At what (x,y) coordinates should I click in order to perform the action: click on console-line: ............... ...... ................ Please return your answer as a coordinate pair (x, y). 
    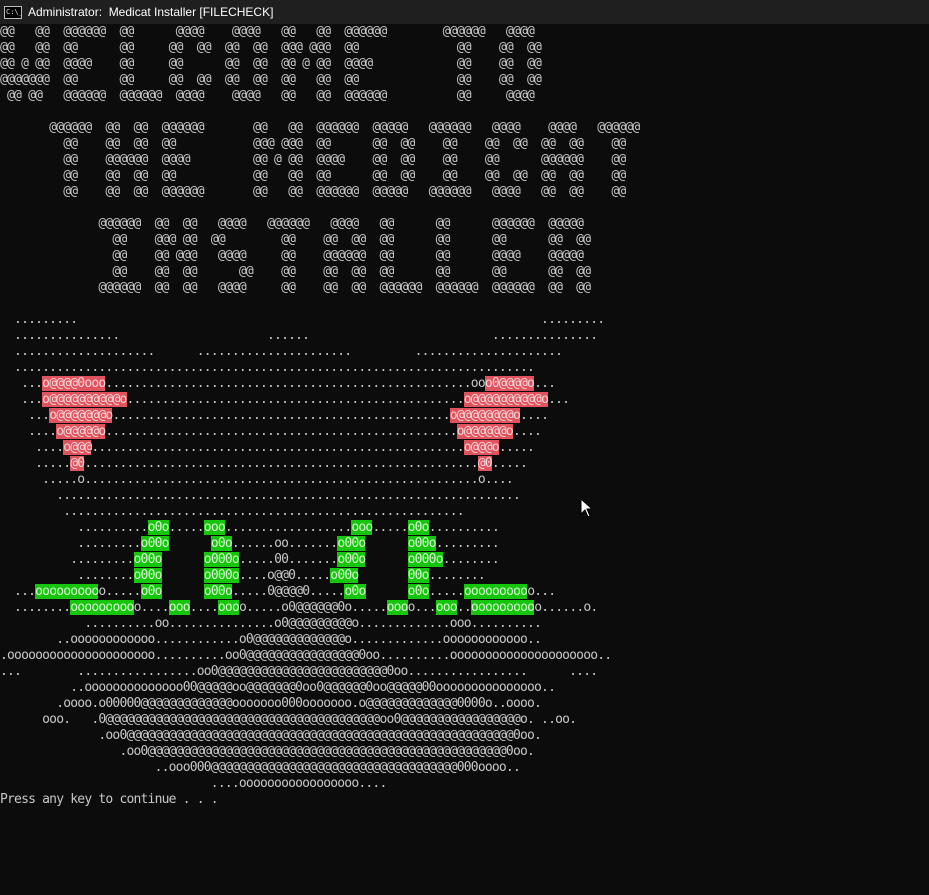
    Looking at the image, I should click on (299, 335).